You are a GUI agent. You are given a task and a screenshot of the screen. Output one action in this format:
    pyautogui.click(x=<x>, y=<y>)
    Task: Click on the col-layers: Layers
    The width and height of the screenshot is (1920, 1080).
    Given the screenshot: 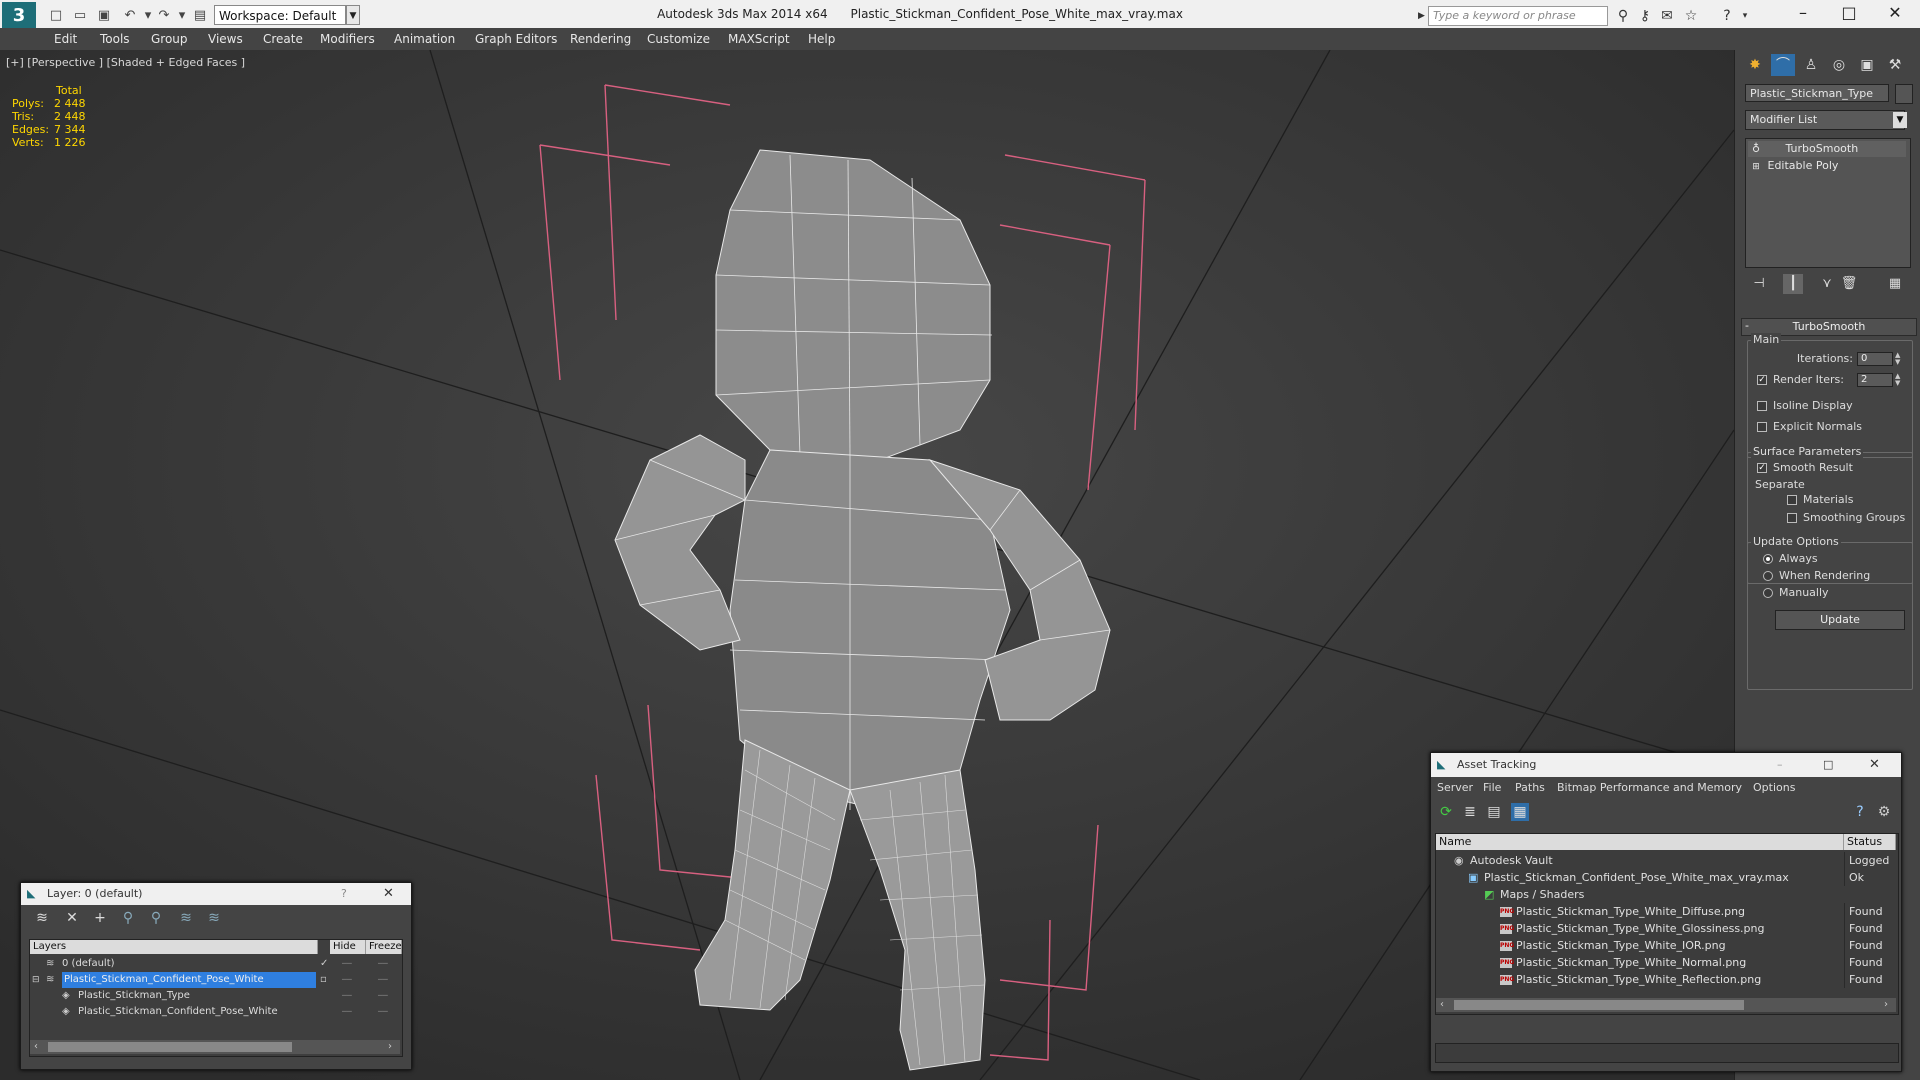 What is the action you would take?
    pyautogui.click(x=174, y=947)
    